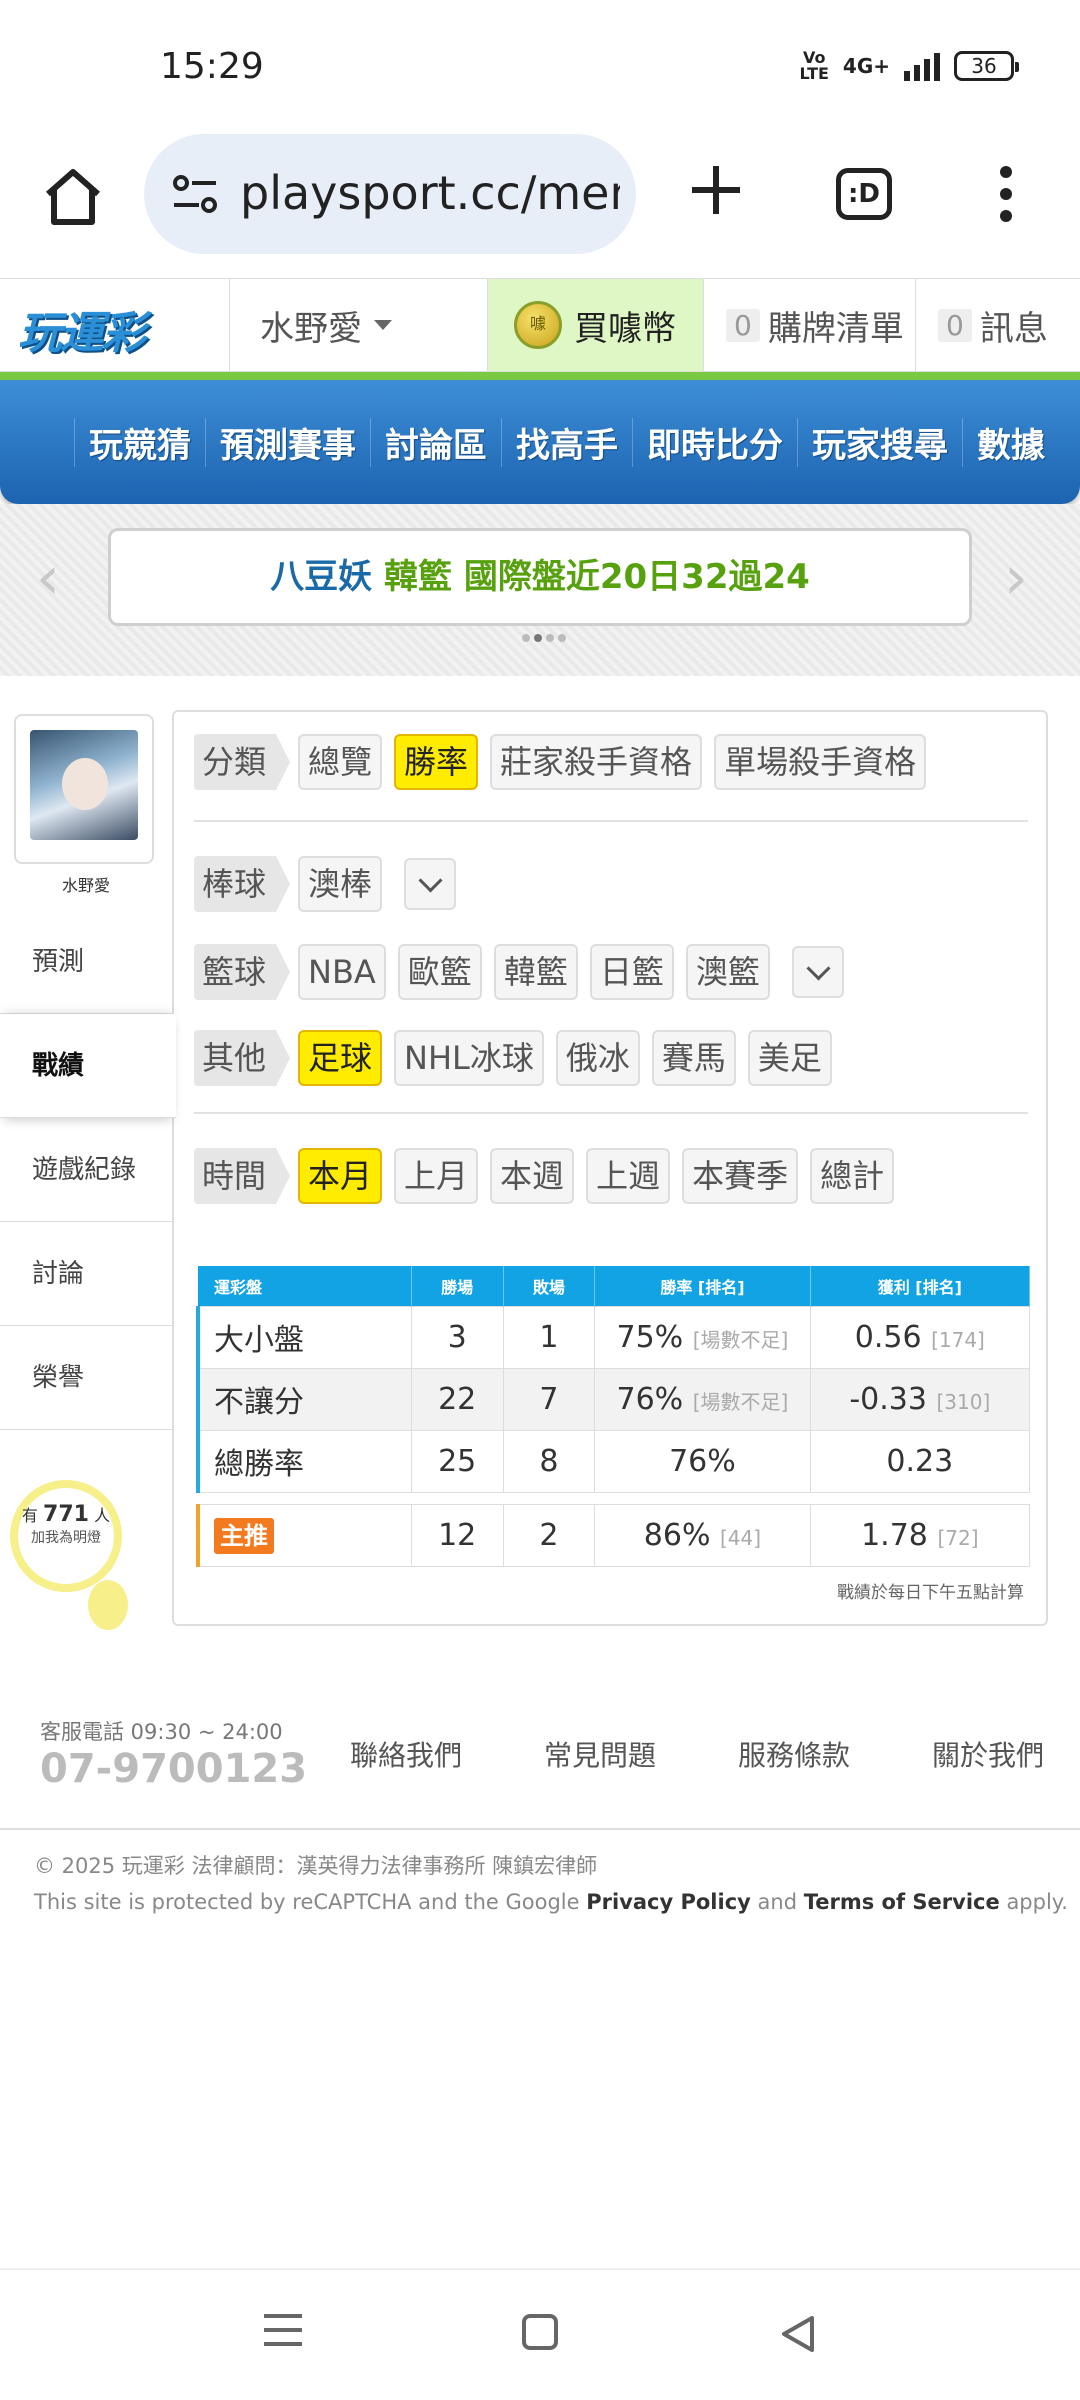 The height and width of the screenshot is (2400, 1080). What do you see at coordinates (305, 1286) in the screenshot?
I see `column-header: 運彩盤` at bounding box center [305, 1286].